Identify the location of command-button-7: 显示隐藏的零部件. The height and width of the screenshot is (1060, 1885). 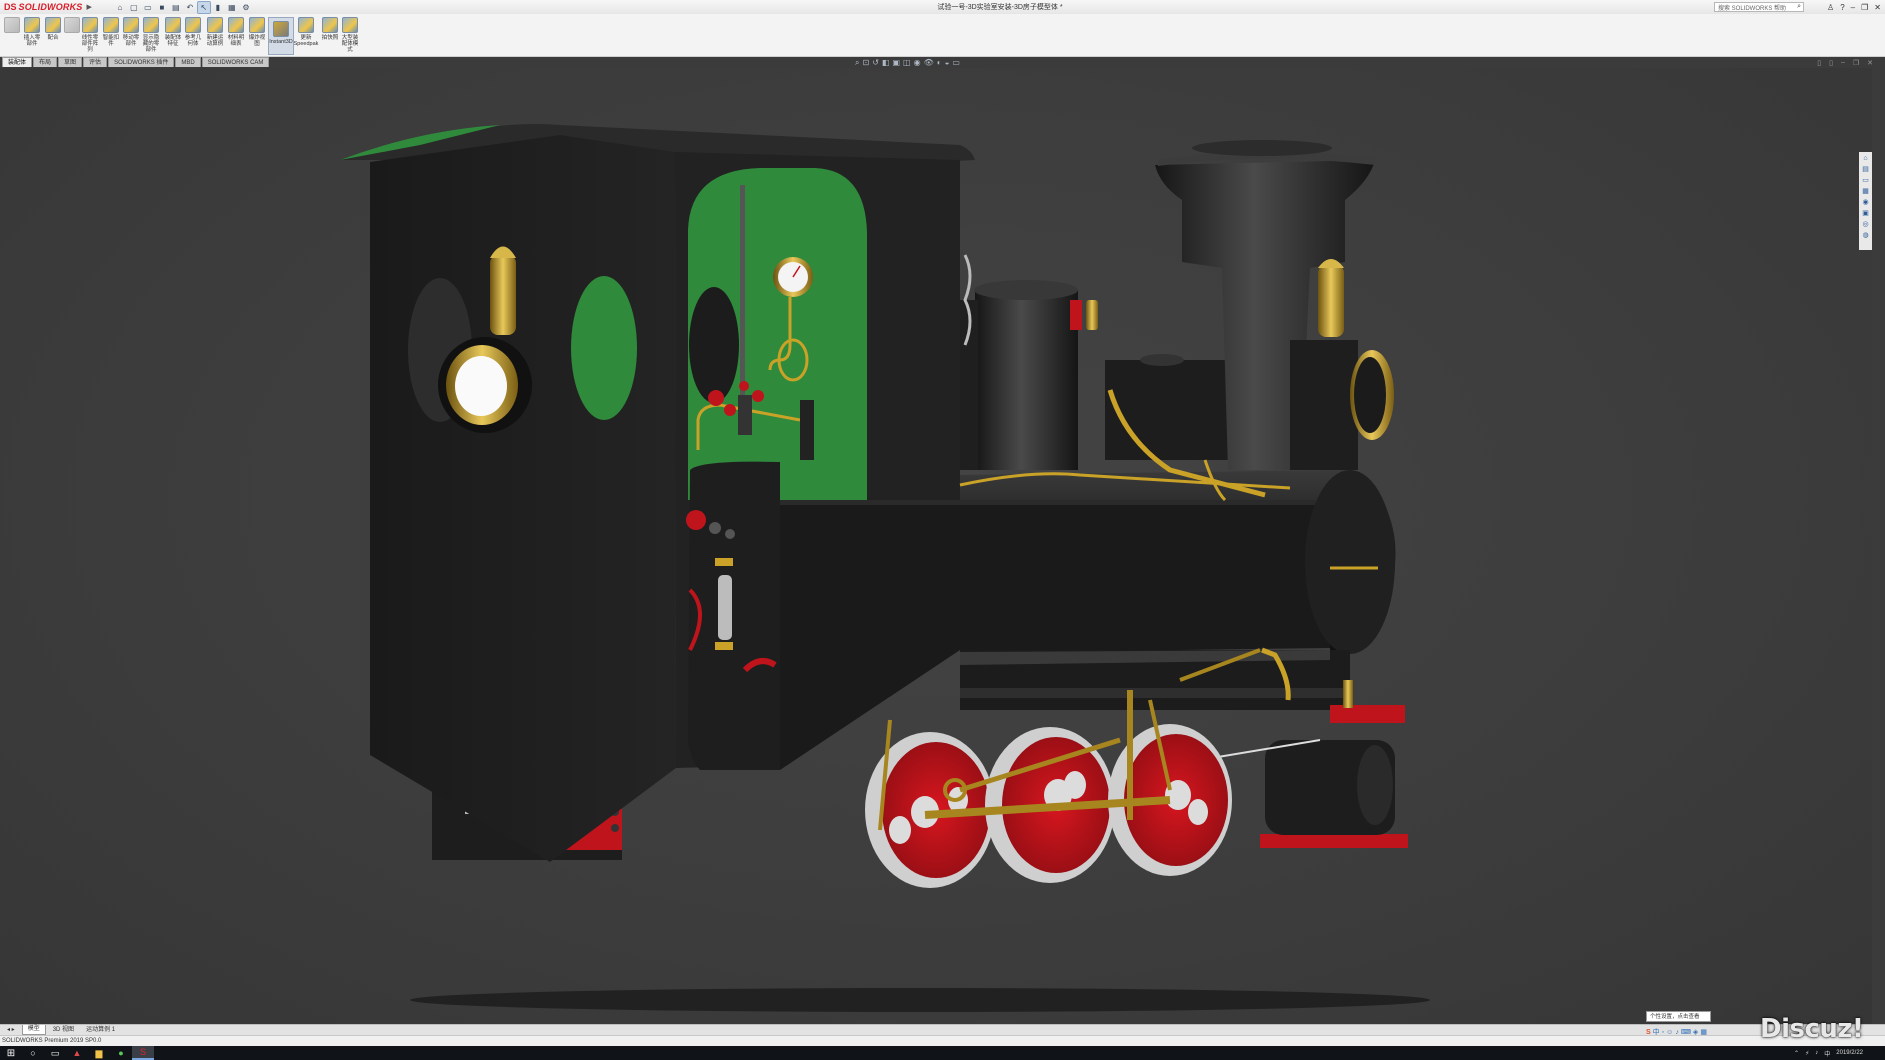
(151, 36).